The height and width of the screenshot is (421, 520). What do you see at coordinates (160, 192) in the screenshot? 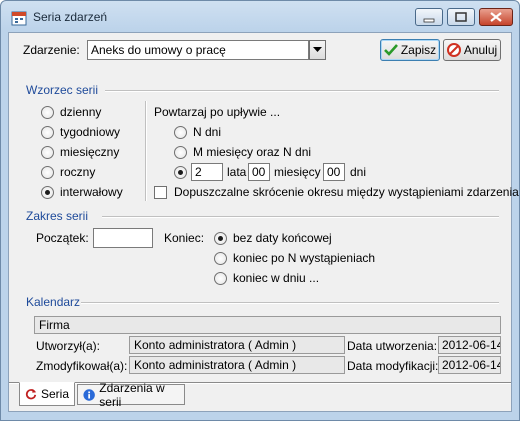
I see `allow-shortening-checkbox` at bounding box center [160, 192].